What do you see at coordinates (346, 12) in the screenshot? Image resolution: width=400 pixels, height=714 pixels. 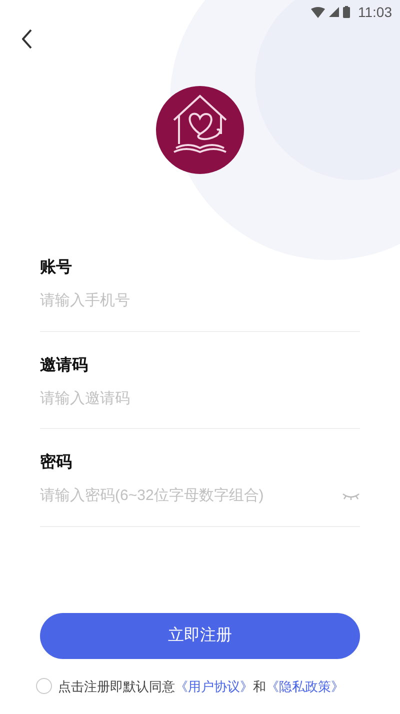 I see `battery-icon` at bounding box center [346, 12].